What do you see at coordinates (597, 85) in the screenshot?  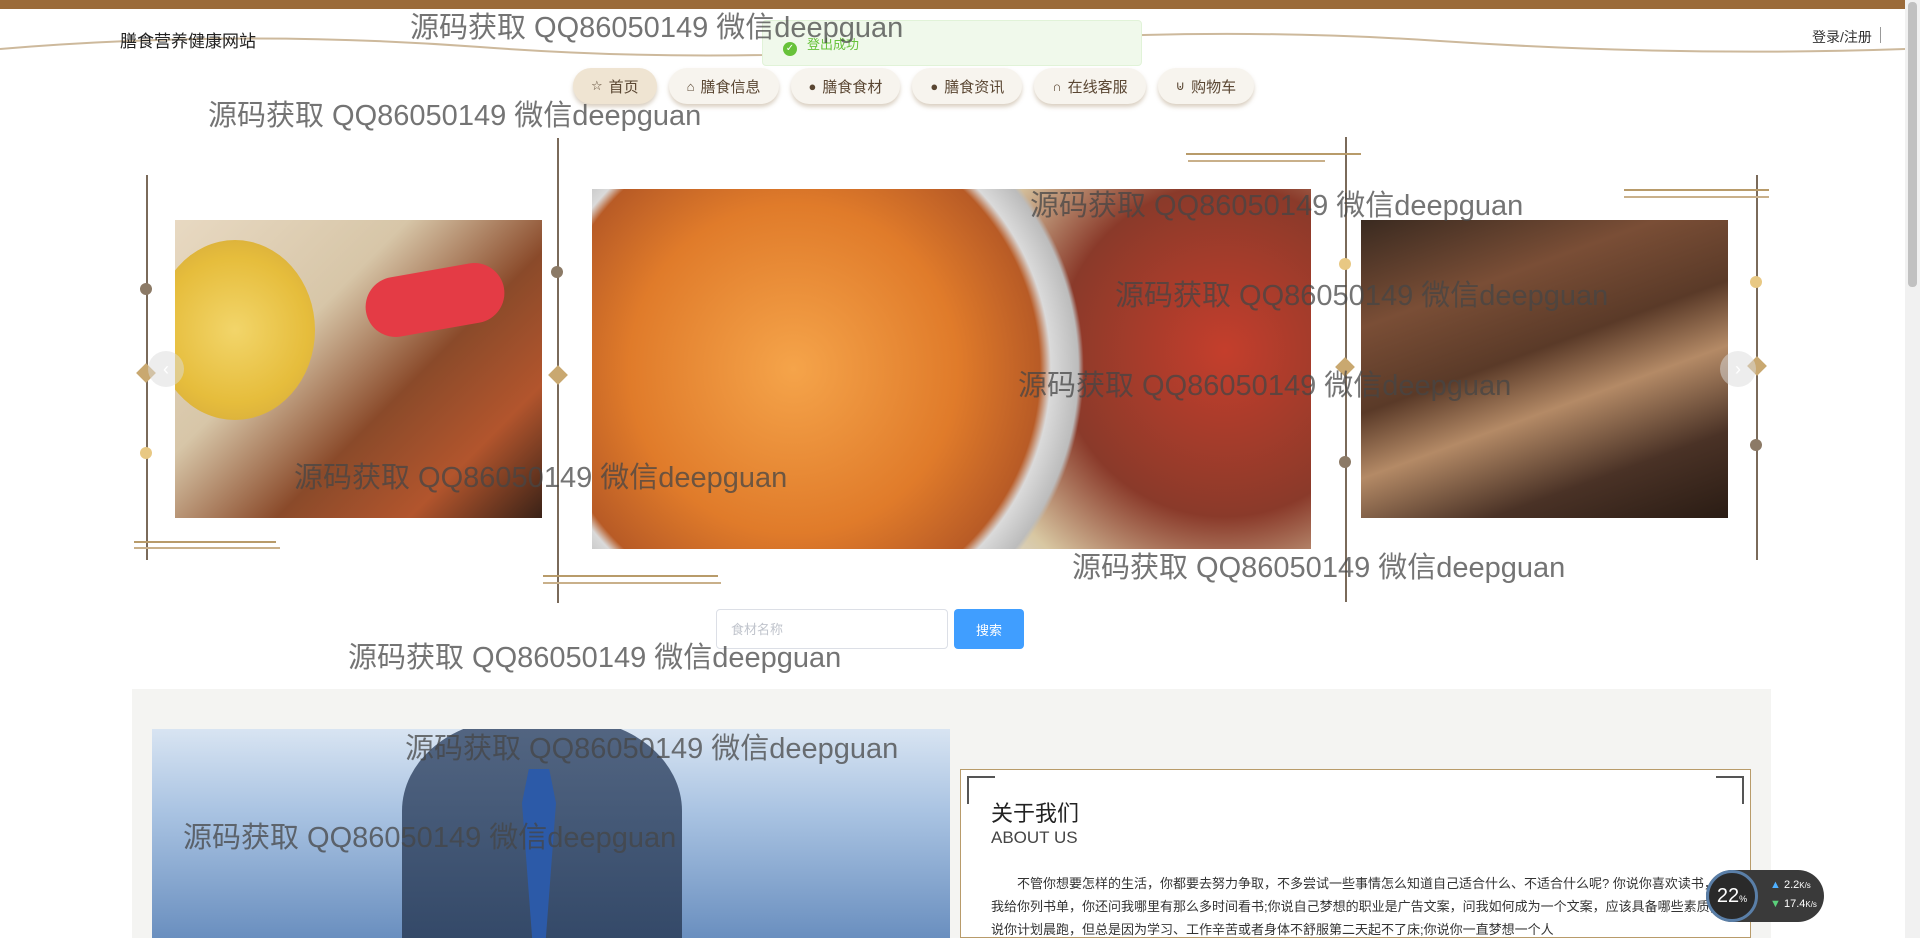 I see `star-icon: ☆` at bounding box center [597, 85].